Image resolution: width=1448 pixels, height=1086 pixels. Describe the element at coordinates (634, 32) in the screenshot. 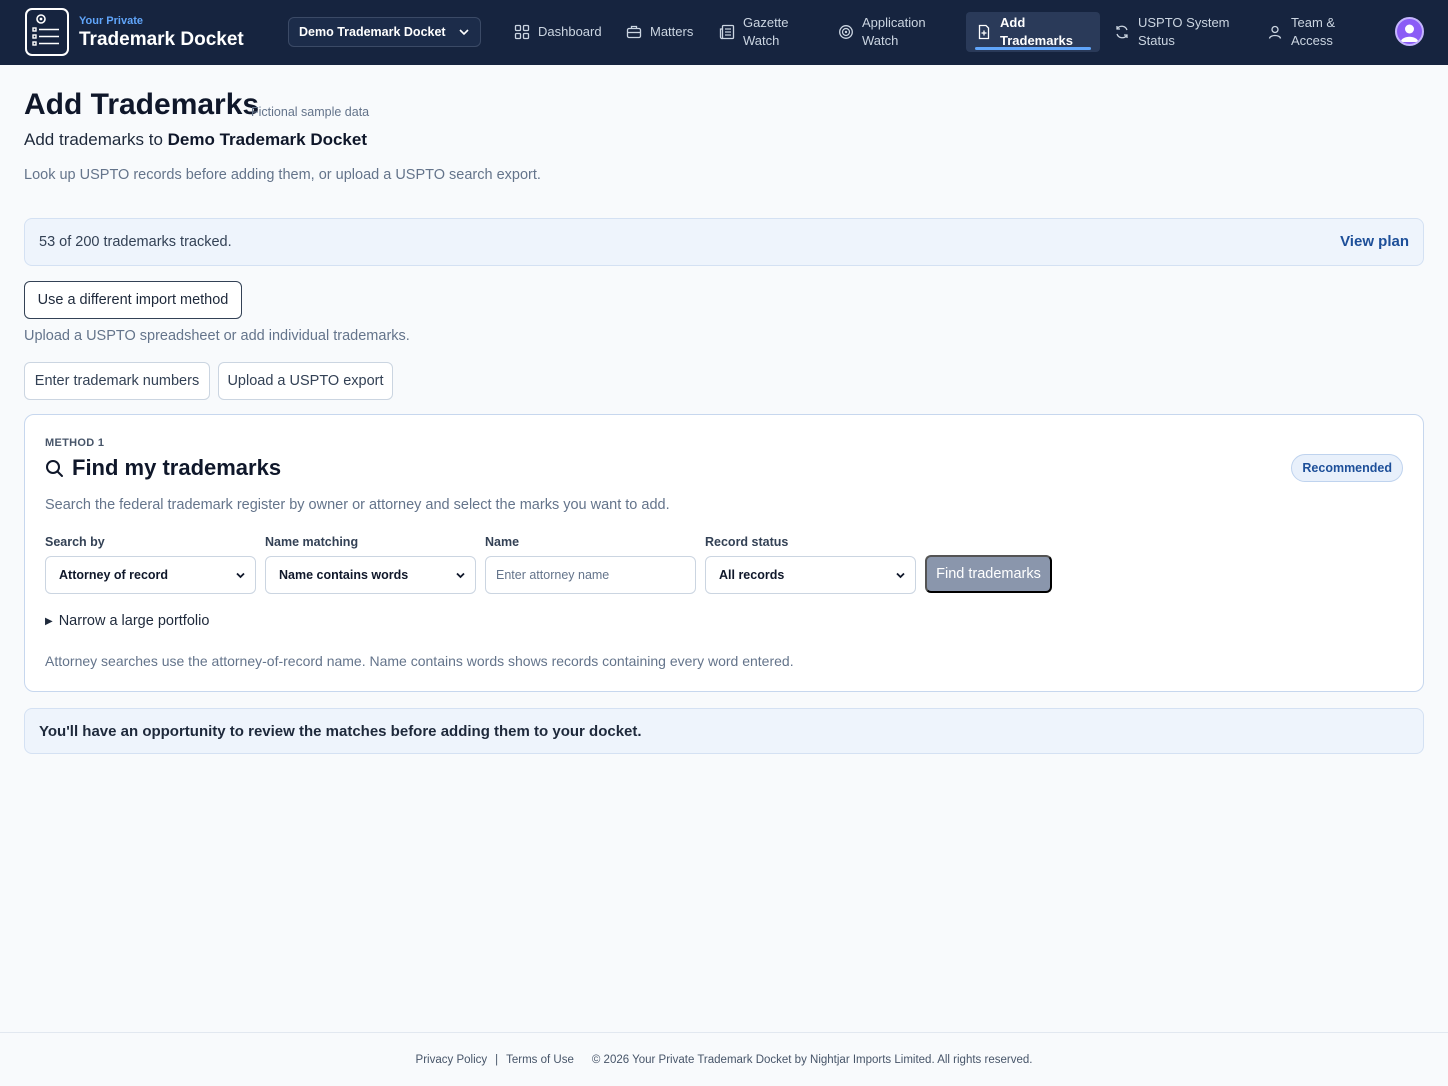

I see `briefcase-icon` at that location.